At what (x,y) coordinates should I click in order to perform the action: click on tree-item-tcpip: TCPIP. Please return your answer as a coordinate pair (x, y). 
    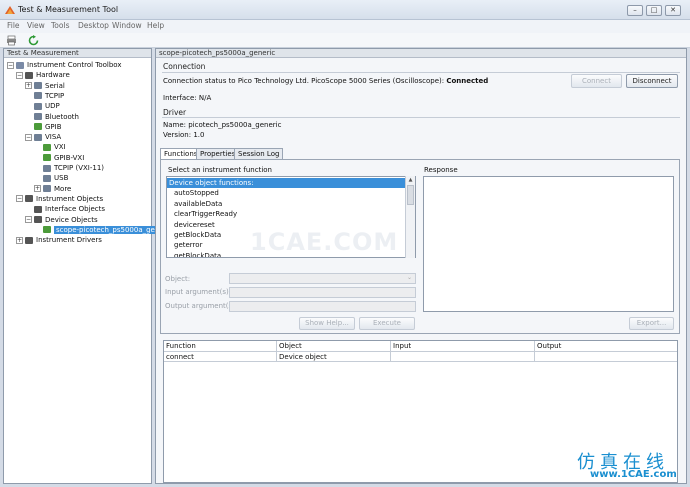
    Looking at the image, I should click on (44, 96).